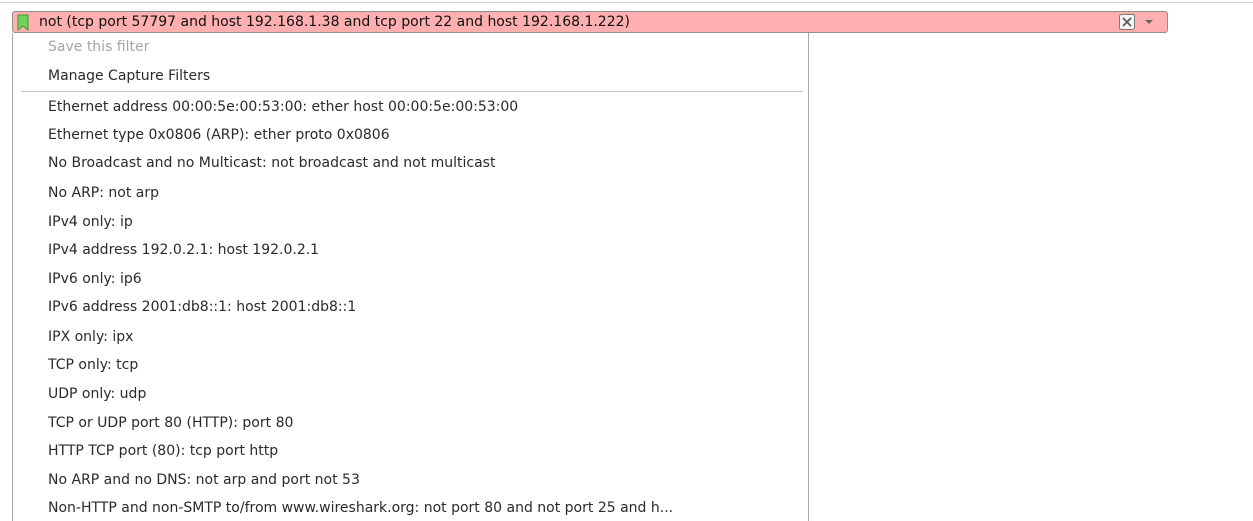 The width and height of the screenshot is (1253, 521). Describe the element at coordinates (95, 279) in the screenshot. I see `filter-menu-item: IPv6 only: ip6` at that location.